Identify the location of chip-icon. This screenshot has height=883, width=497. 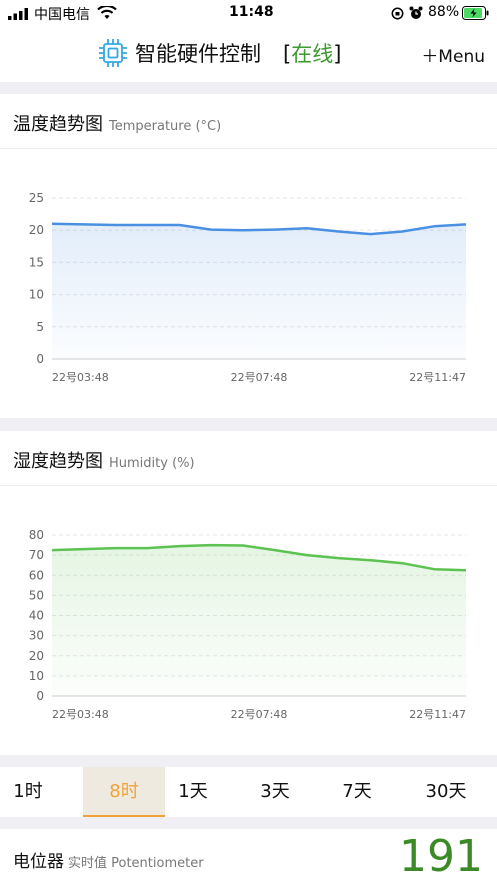
(113, 53).